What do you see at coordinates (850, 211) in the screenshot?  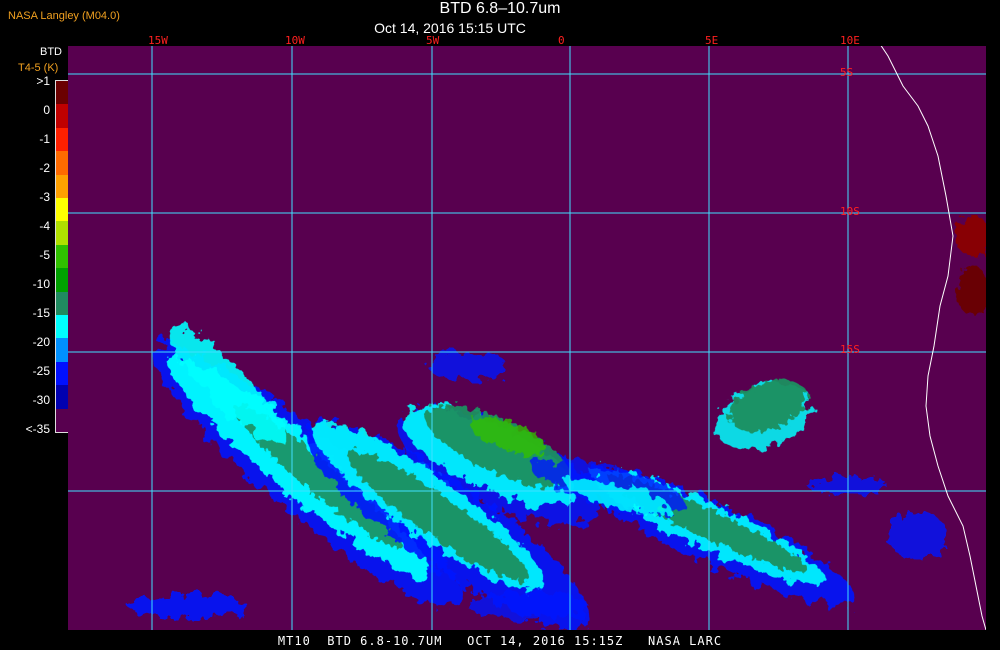 I see `latitude-label: 10S` at bounding box center [850, 211].